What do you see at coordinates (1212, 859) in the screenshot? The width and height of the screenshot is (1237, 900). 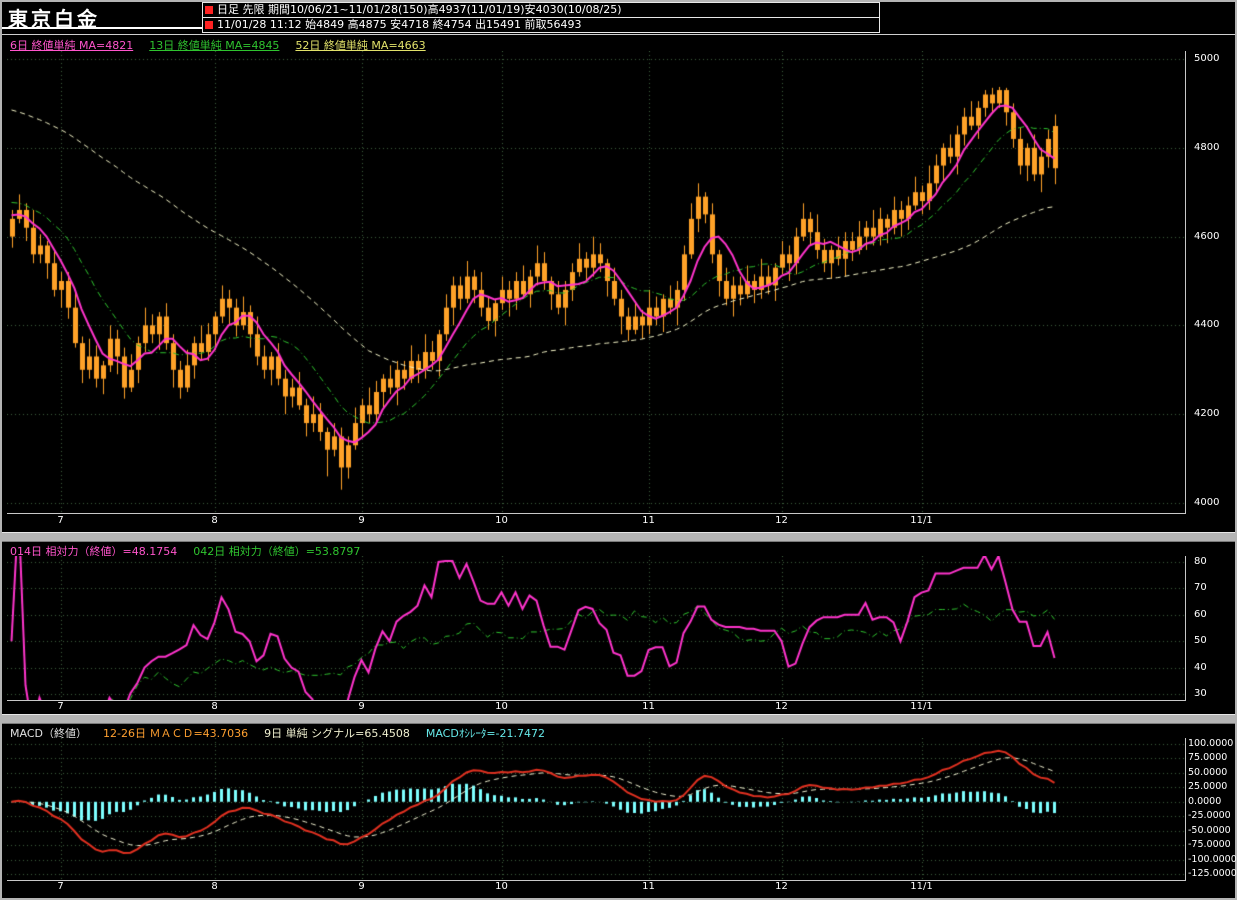 I see `y-axis-label: -100.0000` at bounding box center [1212, 859].